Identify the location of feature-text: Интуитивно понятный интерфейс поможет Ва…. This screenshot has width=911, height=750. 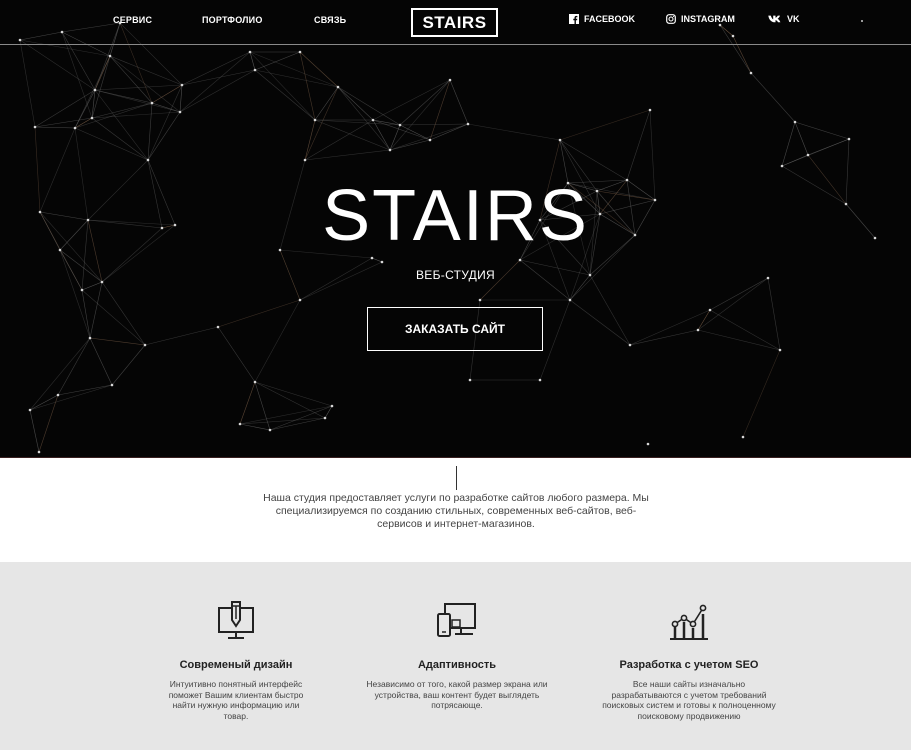
(236, 700).